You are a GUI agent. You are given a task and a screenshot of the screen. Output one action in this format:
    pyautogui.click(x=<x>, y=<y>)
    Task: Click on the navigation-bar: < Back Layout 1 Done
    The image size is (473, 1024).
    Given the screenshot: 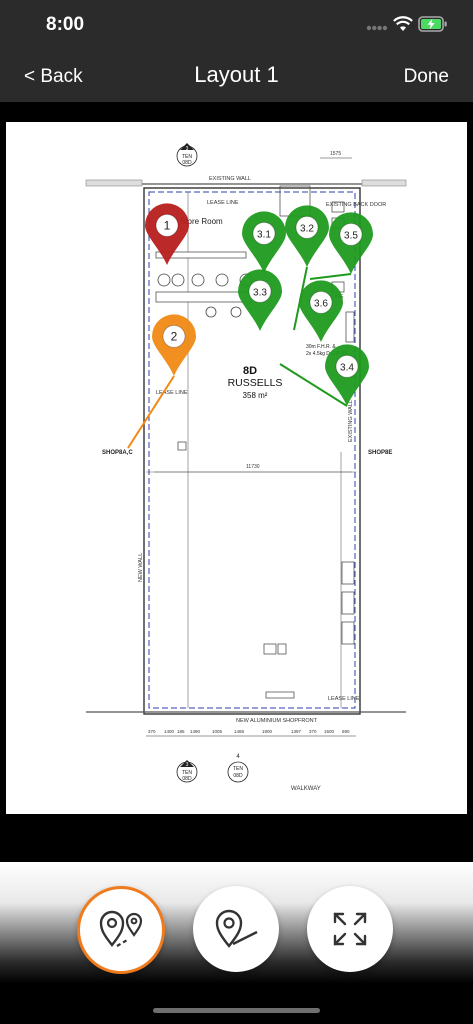 What is the action you would take?
    pyautogui.click(x=236, y=77)
    